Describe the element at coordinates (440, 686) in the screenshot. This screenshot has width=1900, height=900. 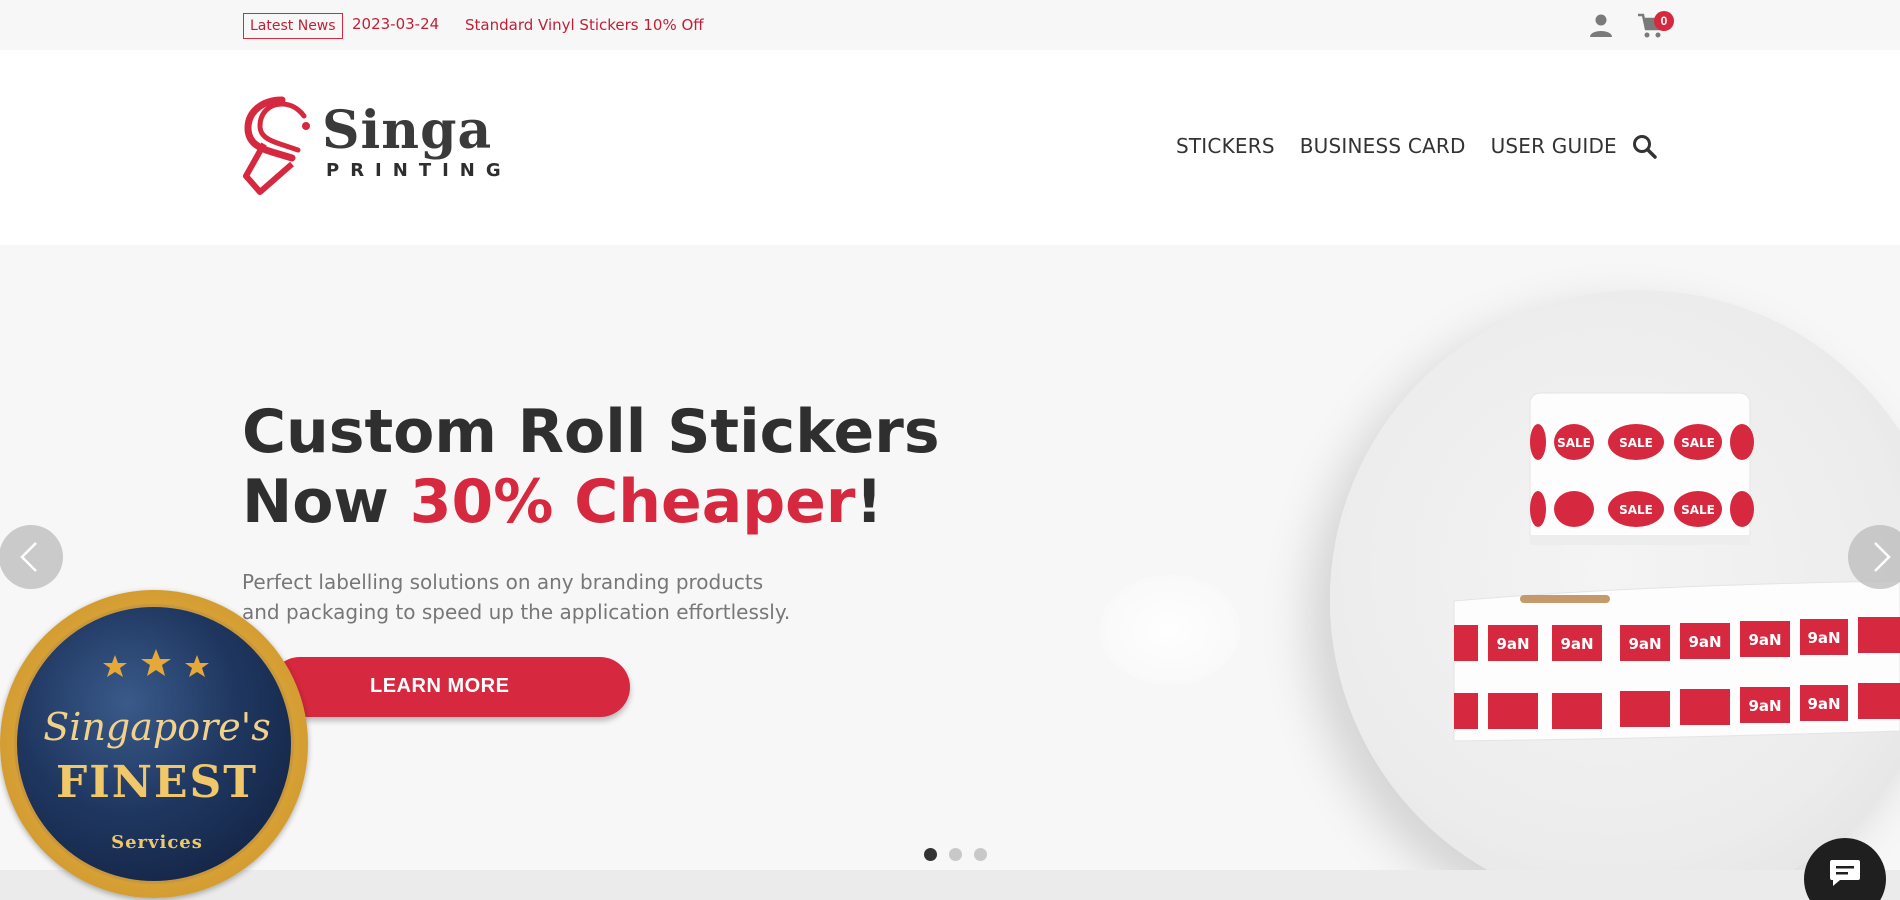
I see `learn-more-label: LEARN MORE` at that location.